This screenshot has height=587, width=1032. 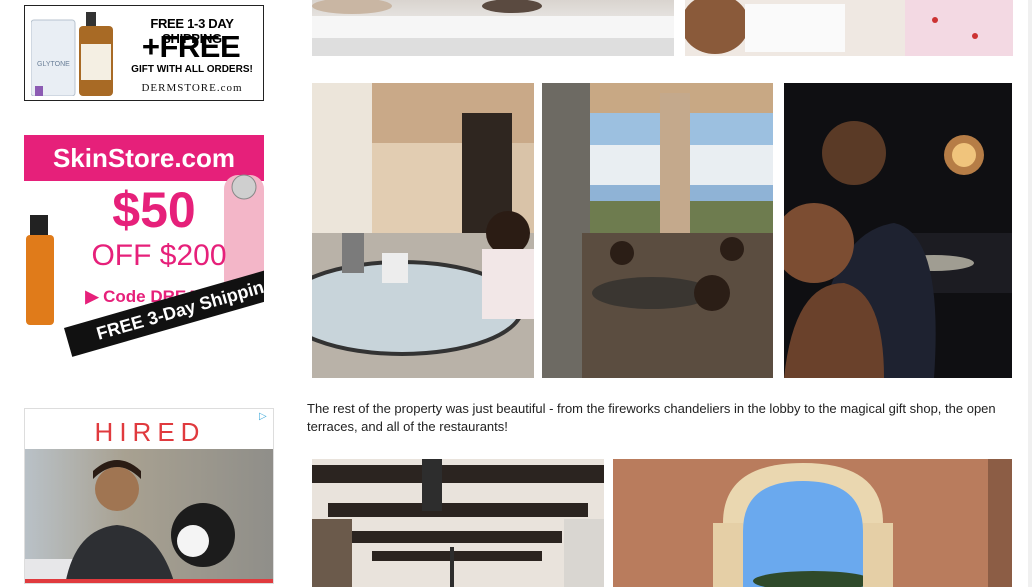 I want to click on hired-ad: ▷ HIRED, so click(x=149, y=496).